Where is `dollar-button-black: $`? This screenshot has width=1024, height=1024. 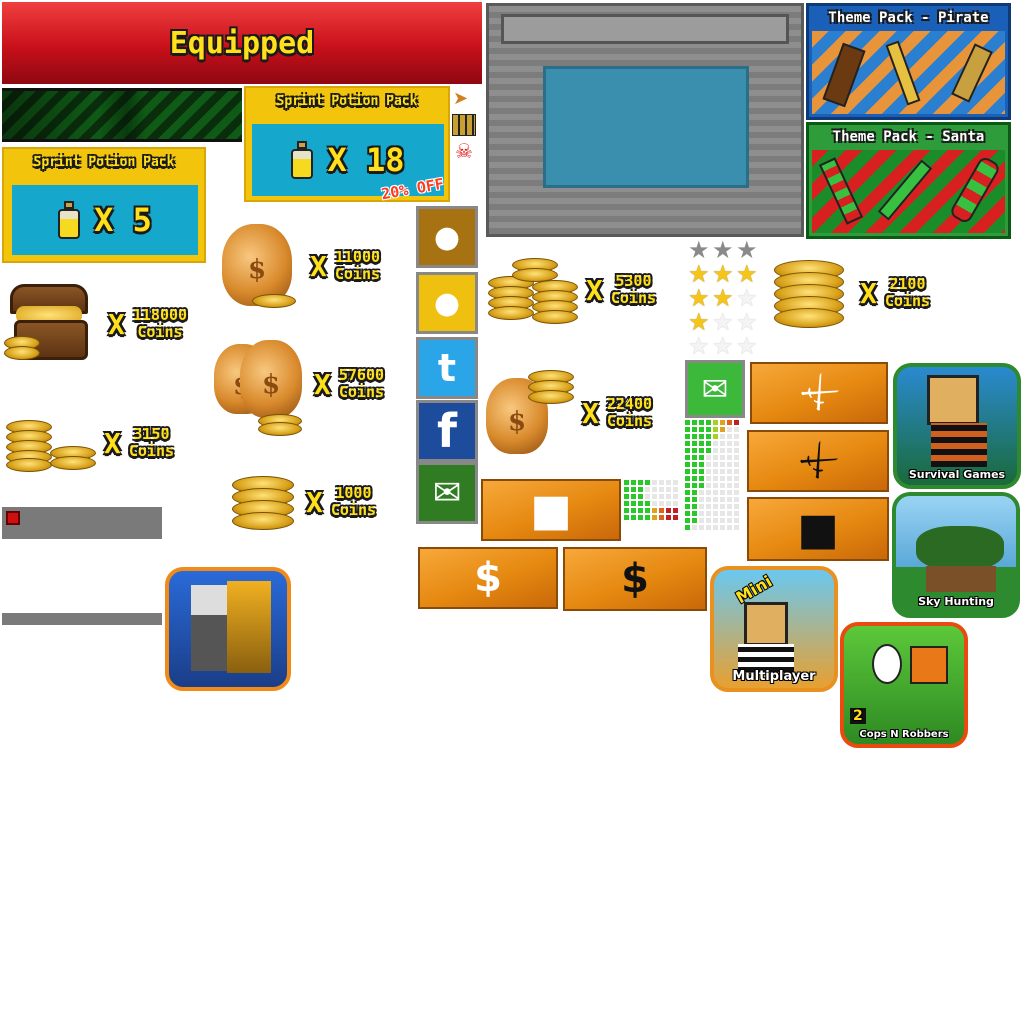 dollar-button-black: $ is located at coordinates (635, 579).